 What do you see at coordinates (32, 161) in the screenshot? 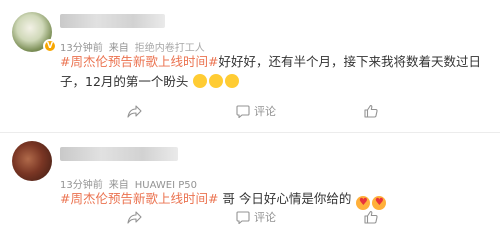
I see `avatar` at bounding box center [32, 161].